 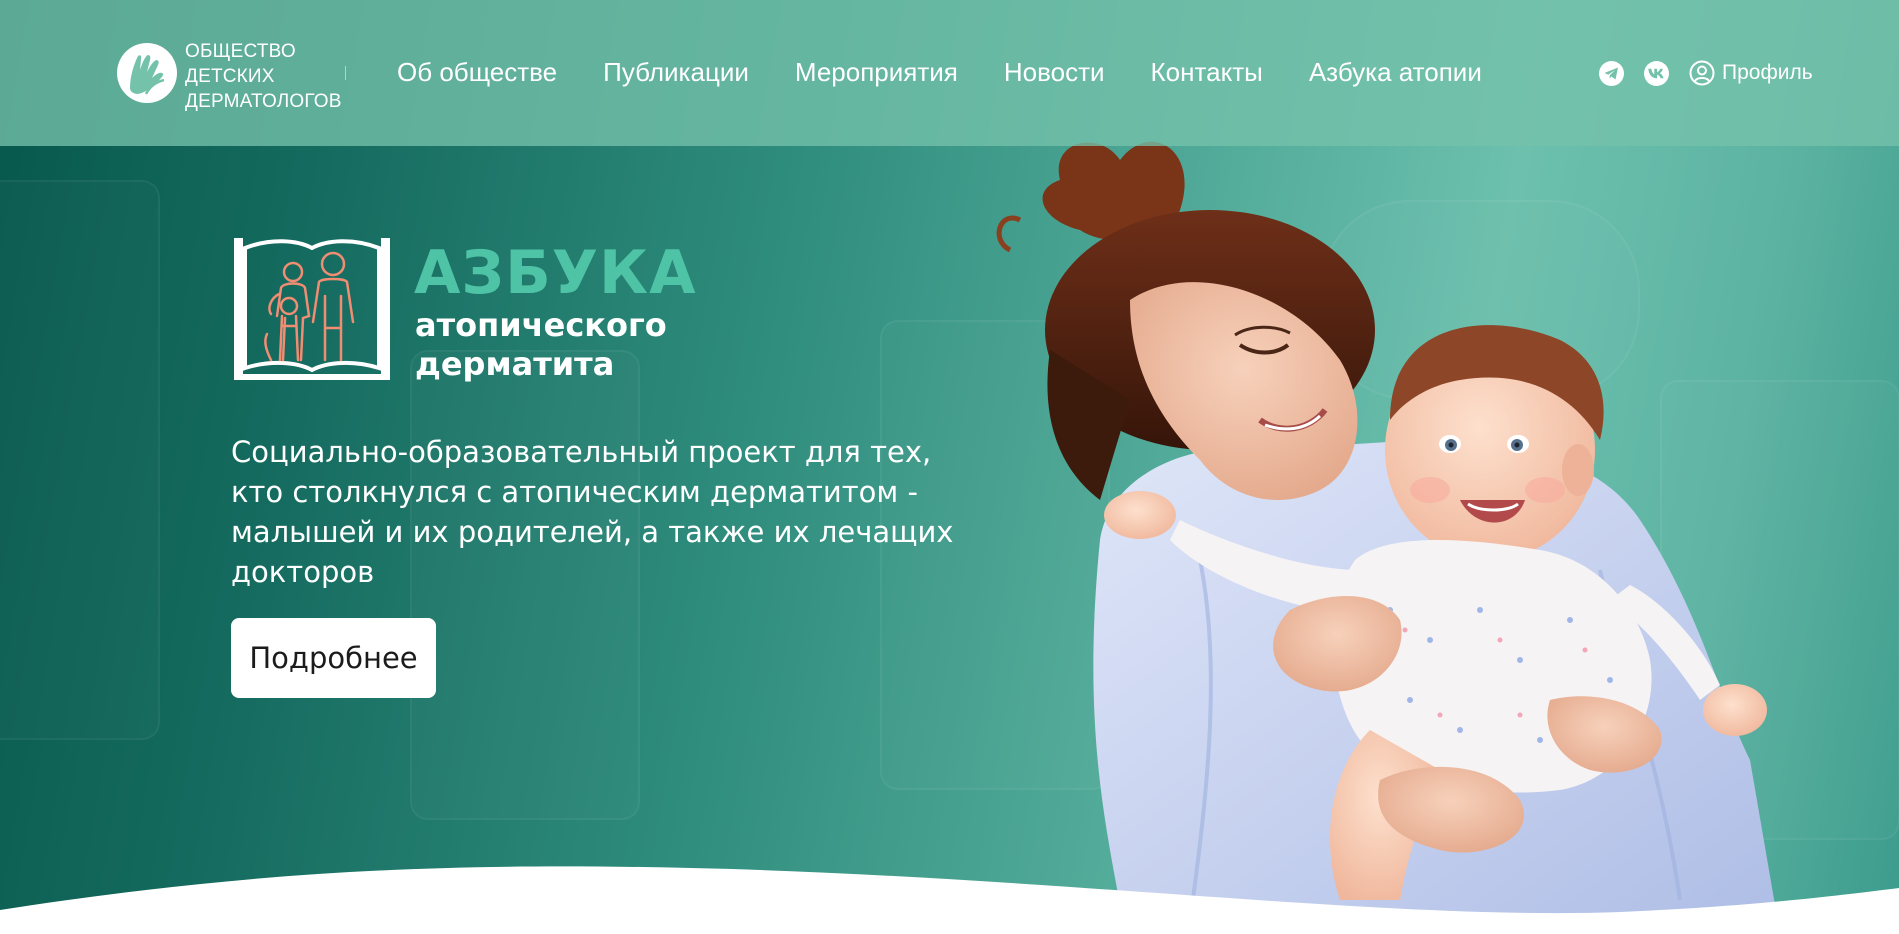 I want to click on azbuka-subtitle-line: атопического, so click(x=541, y=325).